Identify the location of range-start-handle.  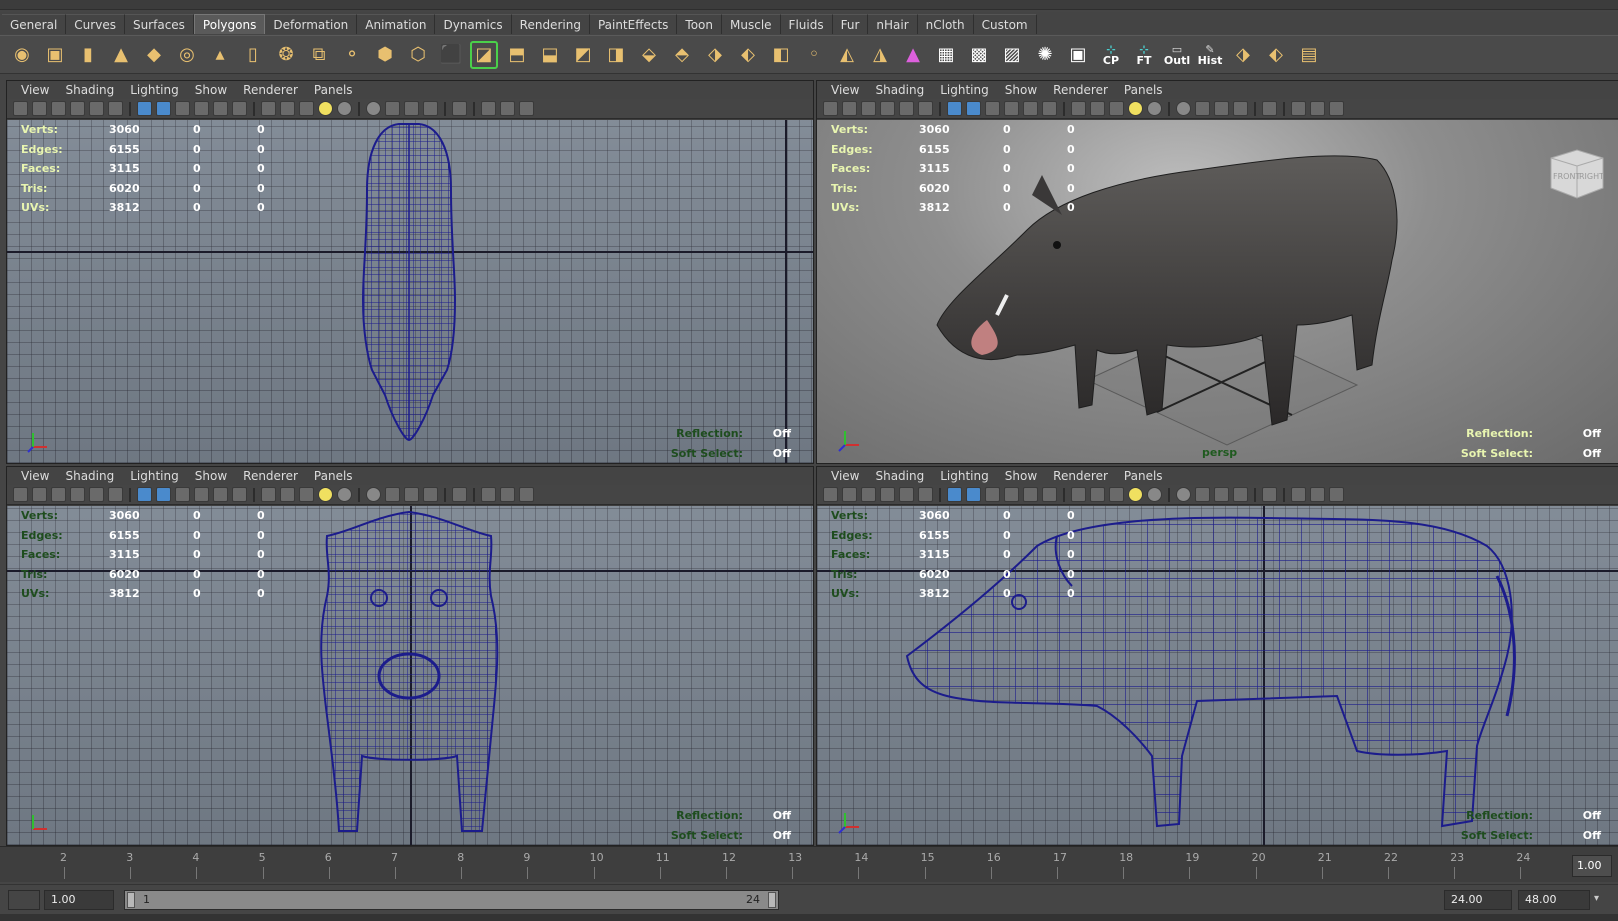
(131, 900).